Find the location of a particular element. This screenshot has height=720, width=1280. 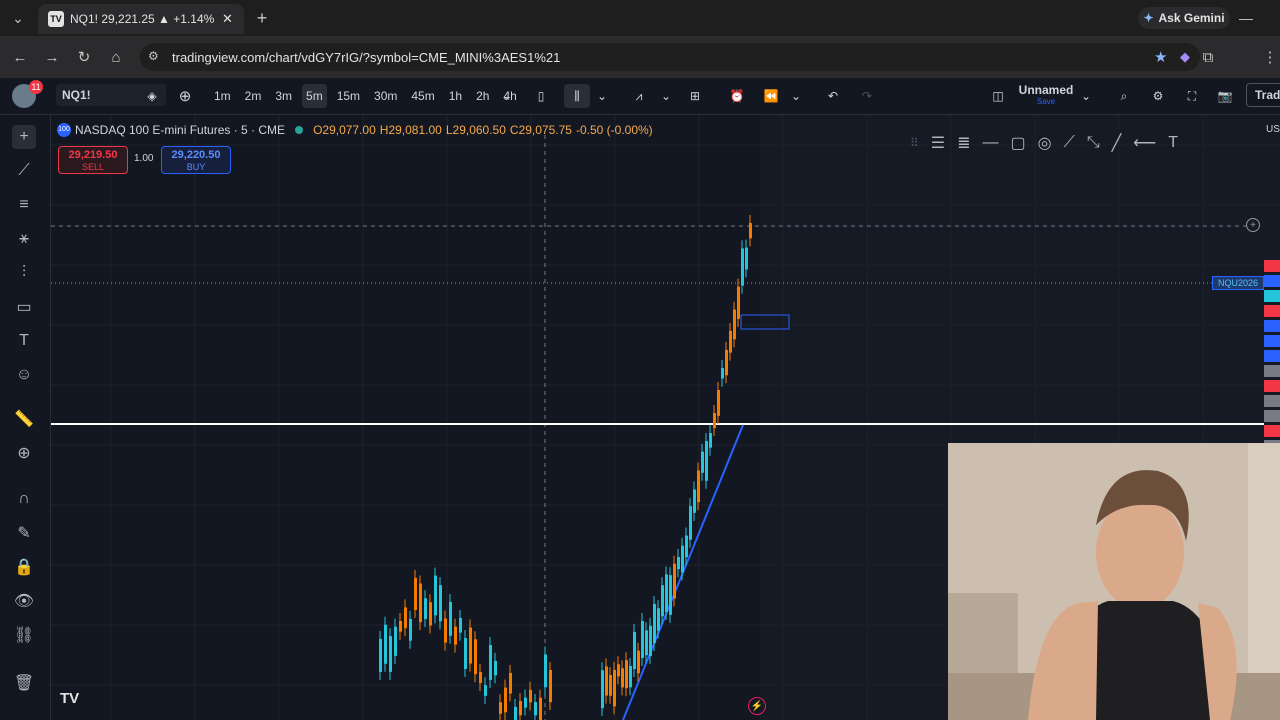

text-icon: T is located at coordinates (1173, 143).